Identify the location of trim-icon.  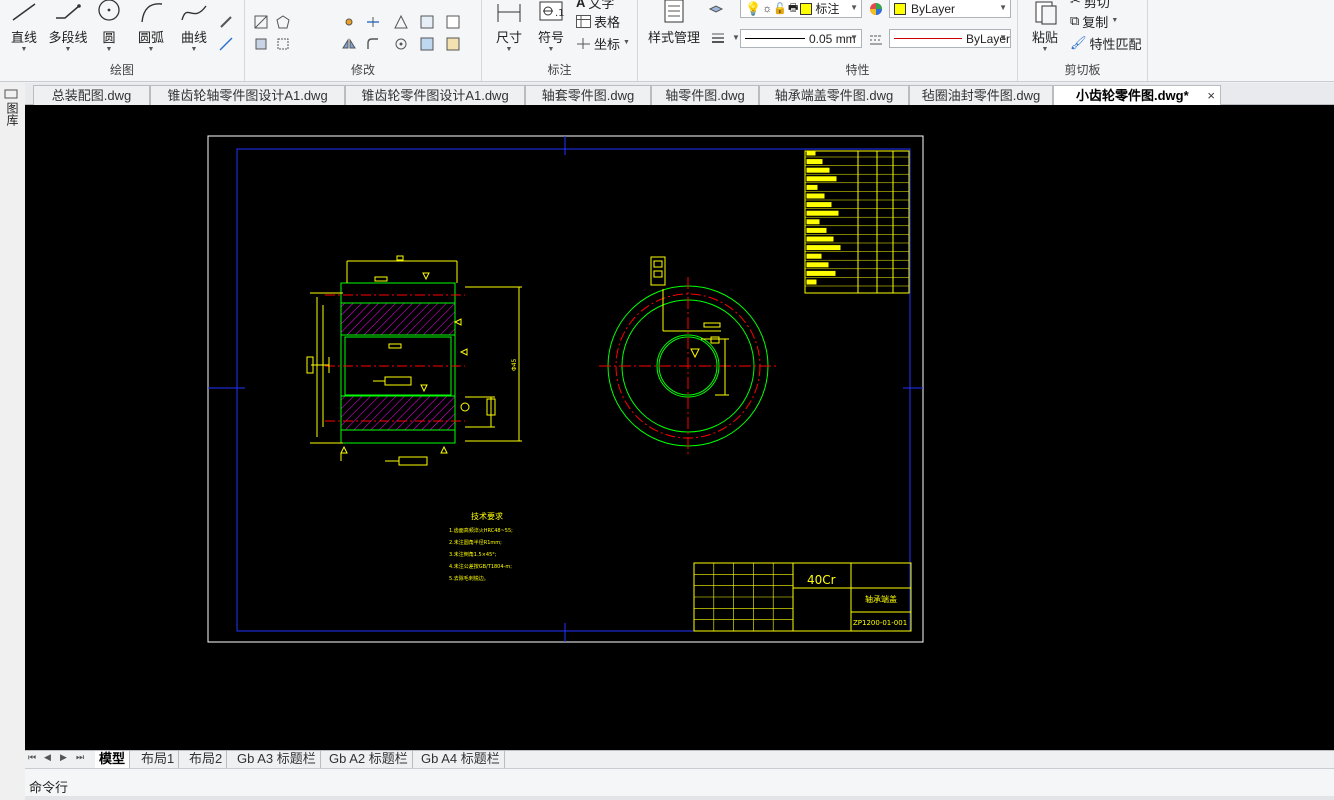
(373, 22).